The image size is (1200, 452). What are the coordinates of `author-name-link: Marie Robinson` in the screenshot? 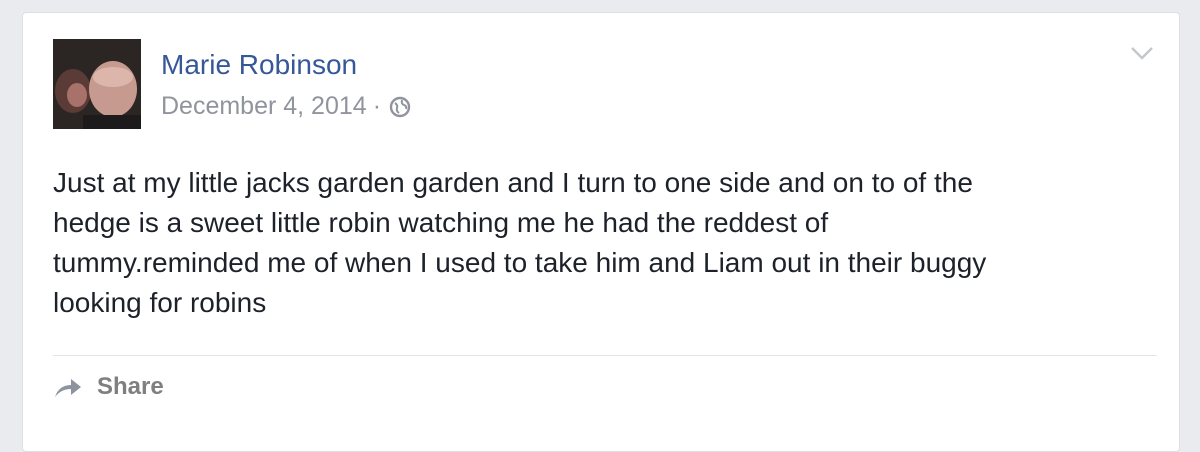 It's located at (259, 65).